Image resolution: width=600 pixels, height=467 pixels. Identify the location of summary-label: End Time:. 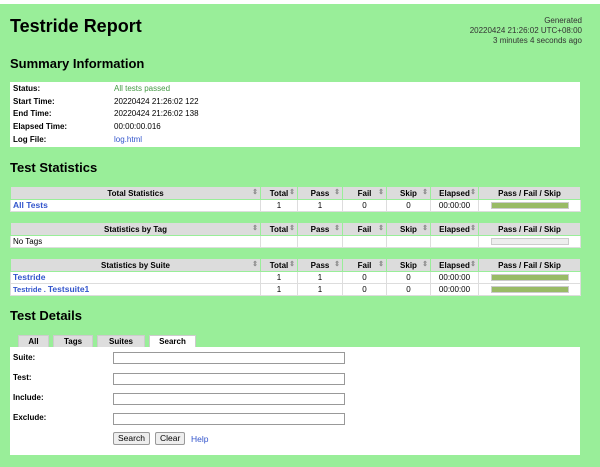
(32, 113).